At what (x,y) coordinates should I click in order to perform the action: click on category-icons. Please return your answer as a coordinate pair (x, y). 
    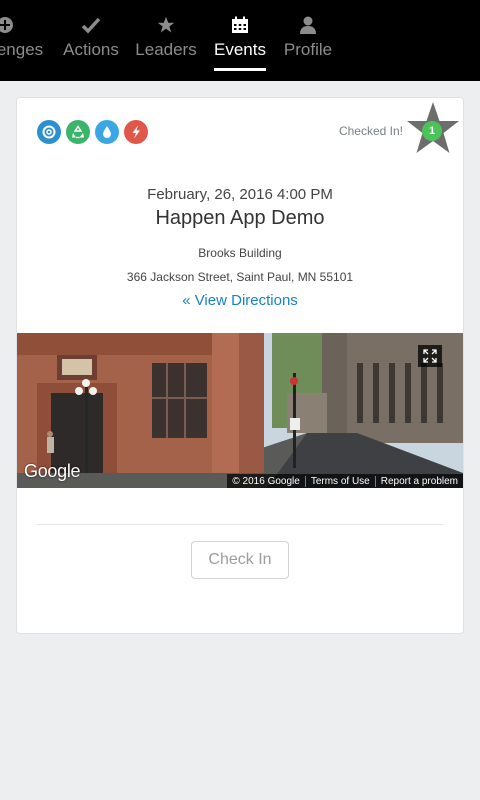
    Looking at the image, I should click on (92, 132).